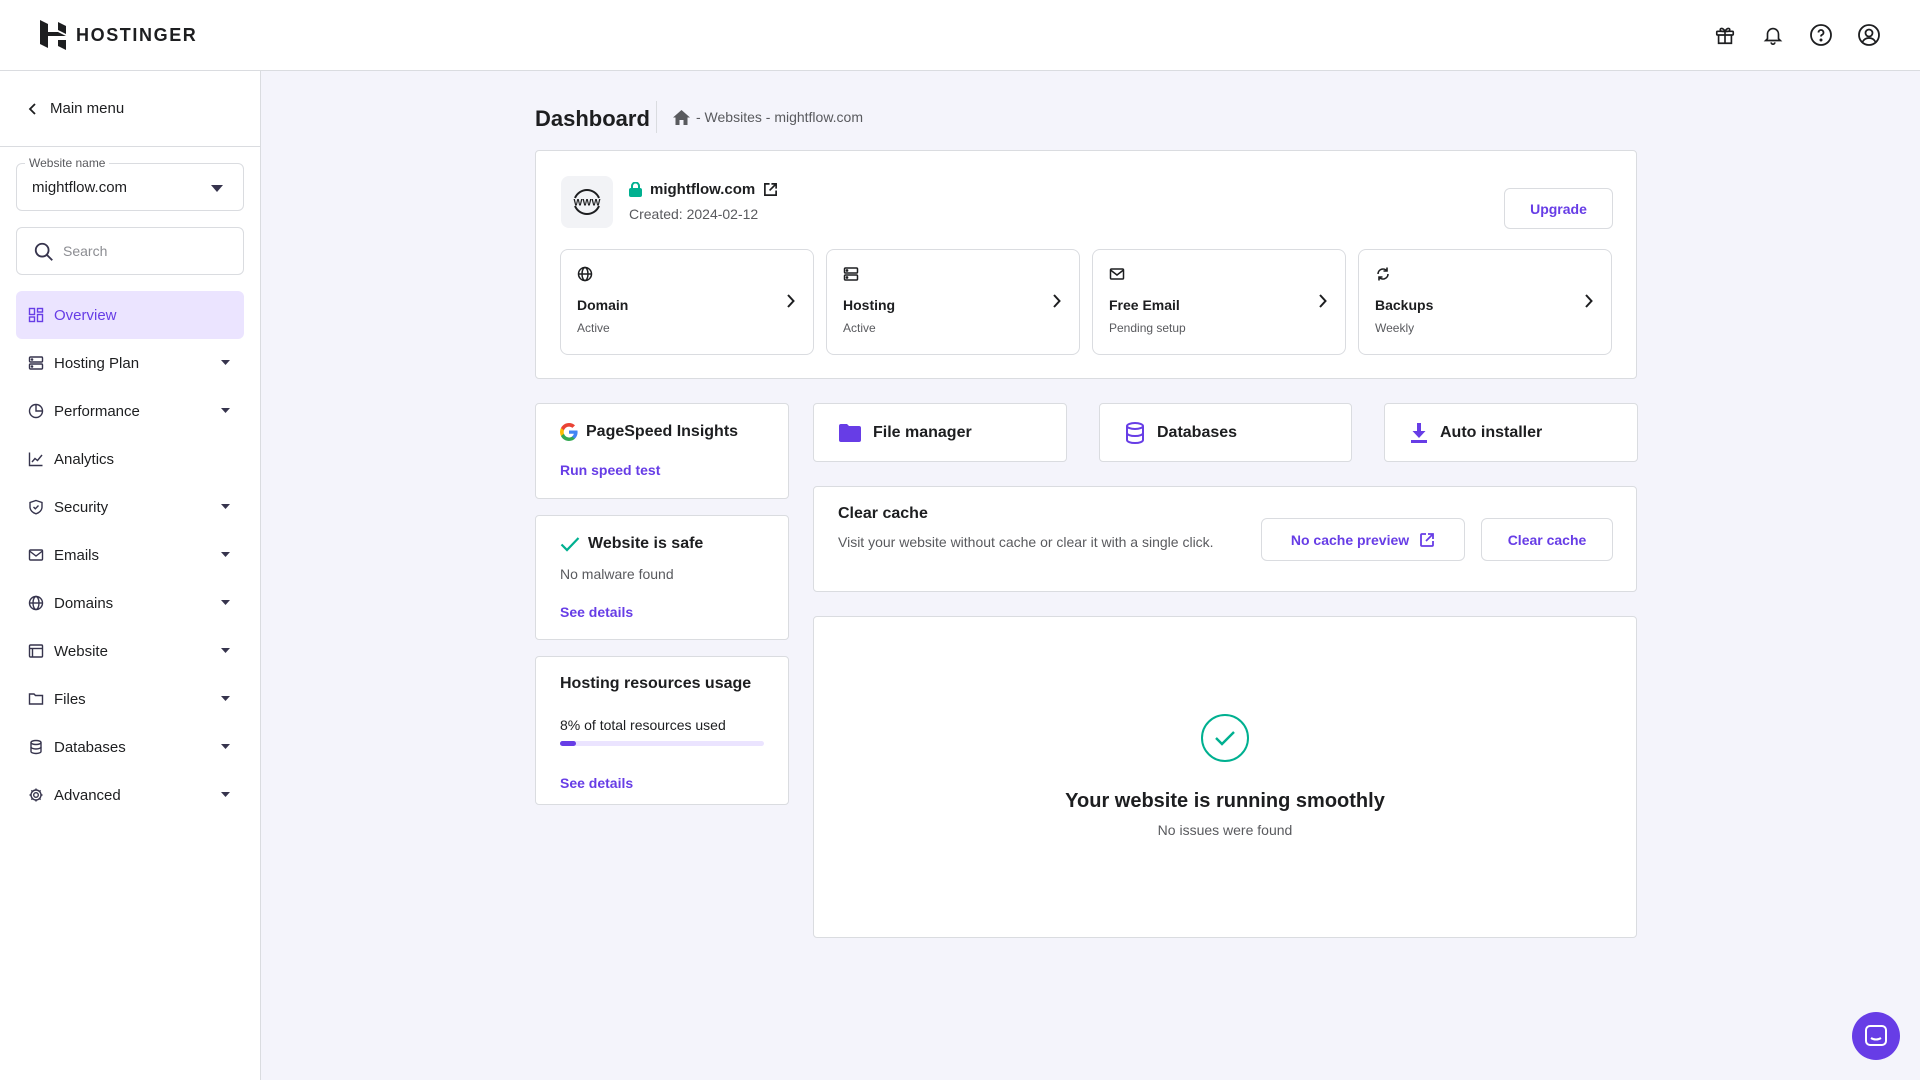 The width and height of the screenshot is (1920, 1080). I want to click on globe-icon, so click(36, 603).